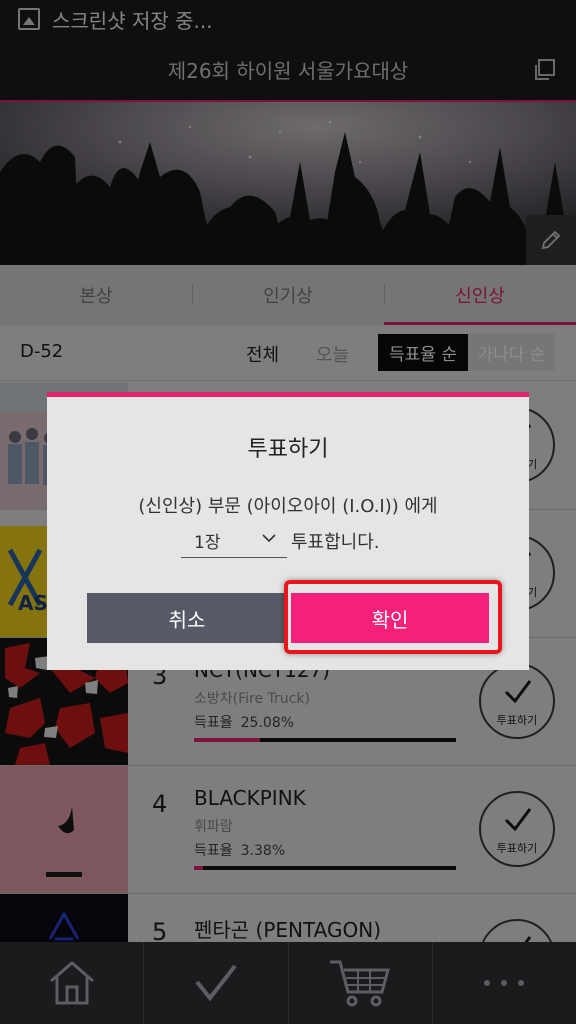  I want to click on chevron-down-icon, so click(269, 538).